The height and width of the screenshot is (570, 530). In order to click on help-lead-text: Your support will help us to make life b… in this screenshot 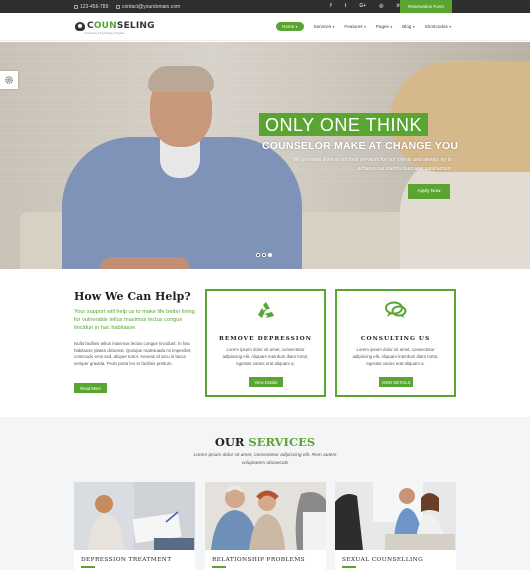, I will do `click(134, 320)`.